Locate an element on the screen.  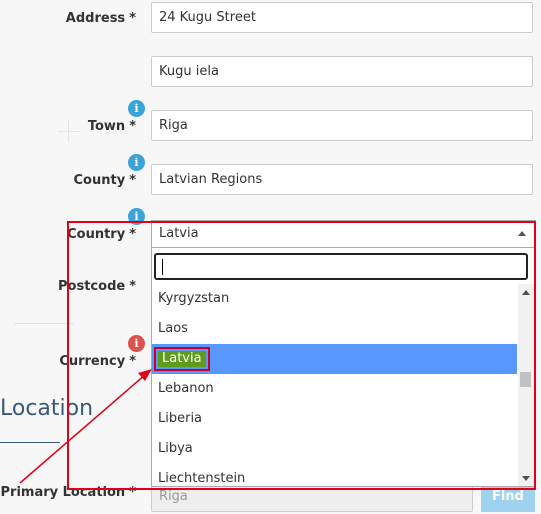
scroll-up-icon is located at coordinates (526, 292).